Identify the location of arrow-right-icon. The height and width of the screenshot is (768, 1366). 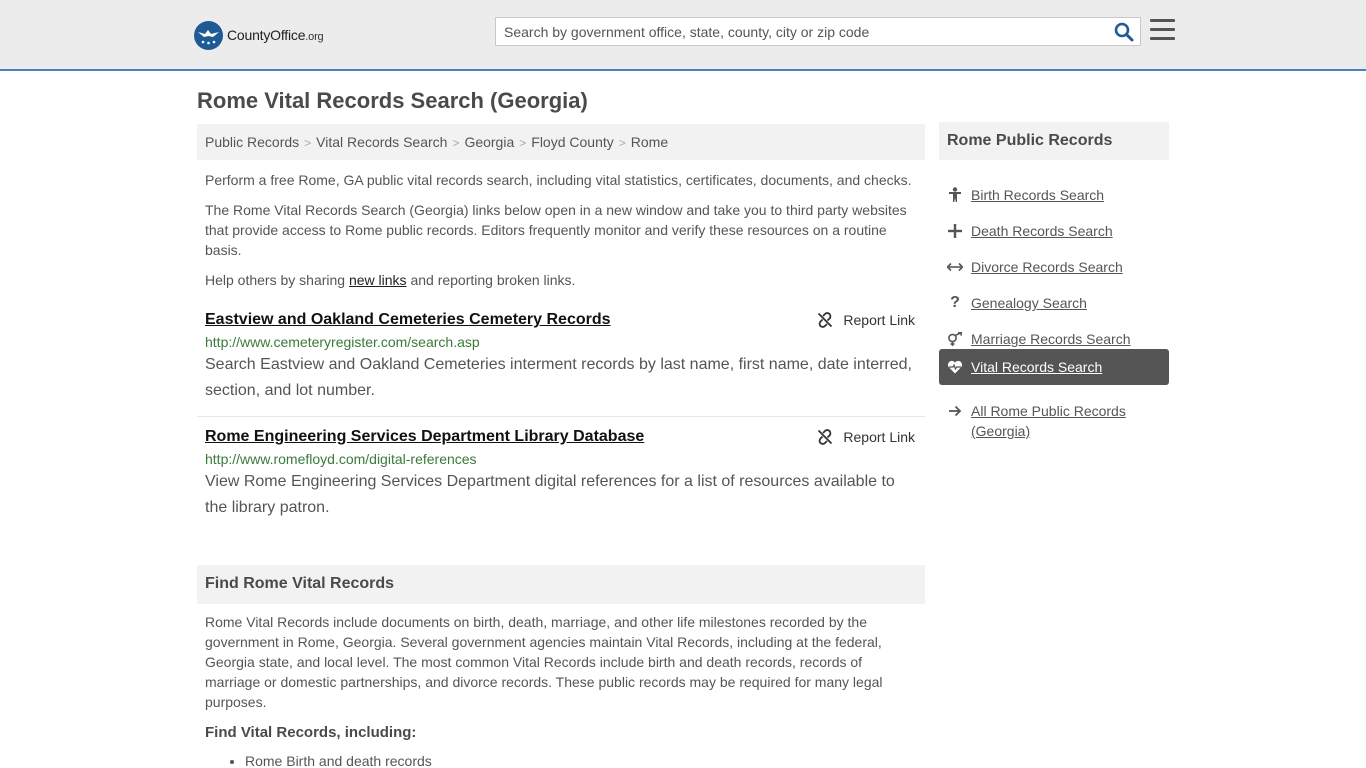
(955, 411).